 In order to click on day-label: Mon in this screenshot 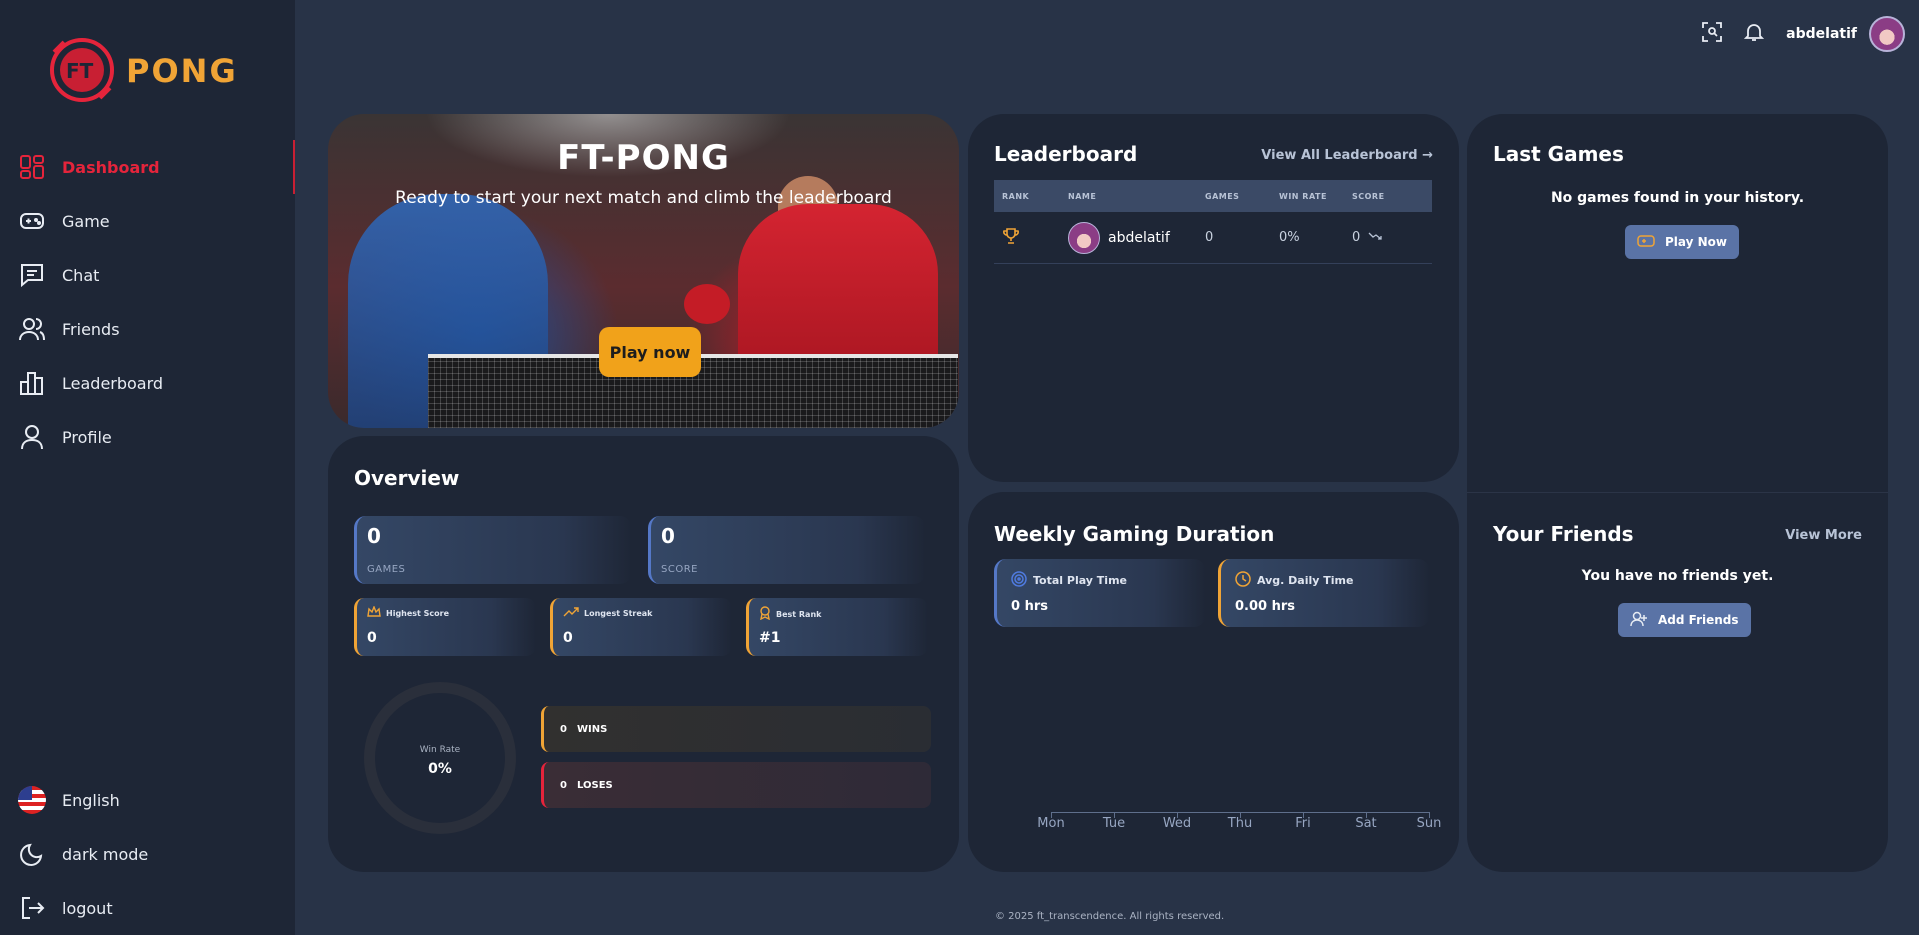, I will do `click(1051, 823)`.